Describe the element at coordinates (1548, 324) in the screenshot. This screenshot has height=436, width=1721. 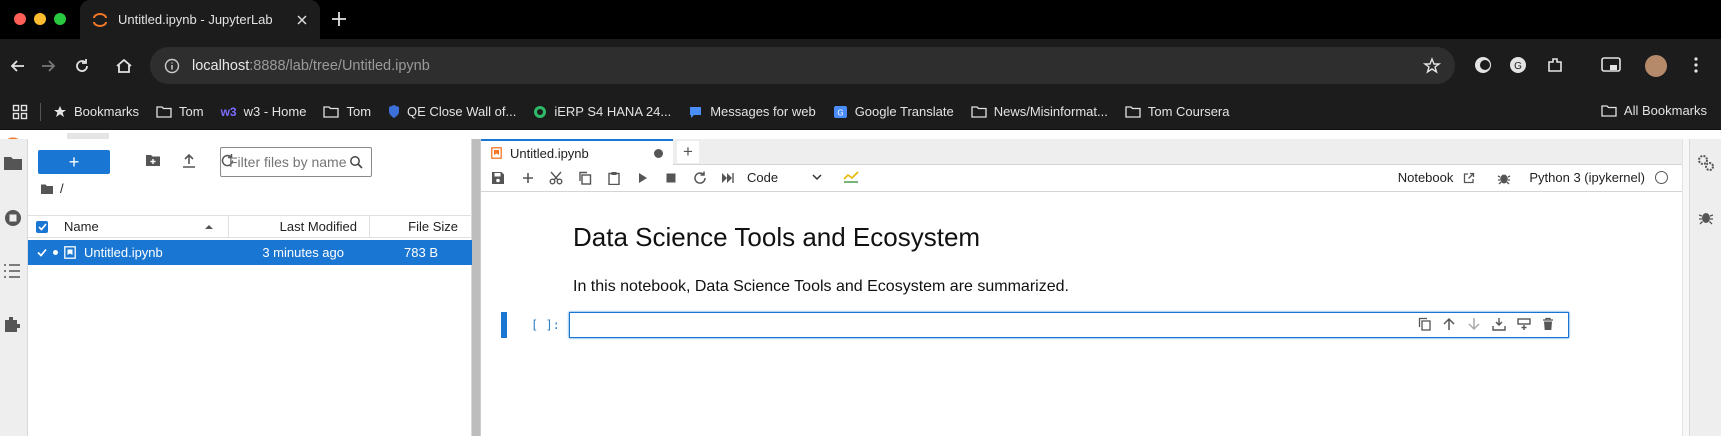
I see `delete-cell-icon` at that location.